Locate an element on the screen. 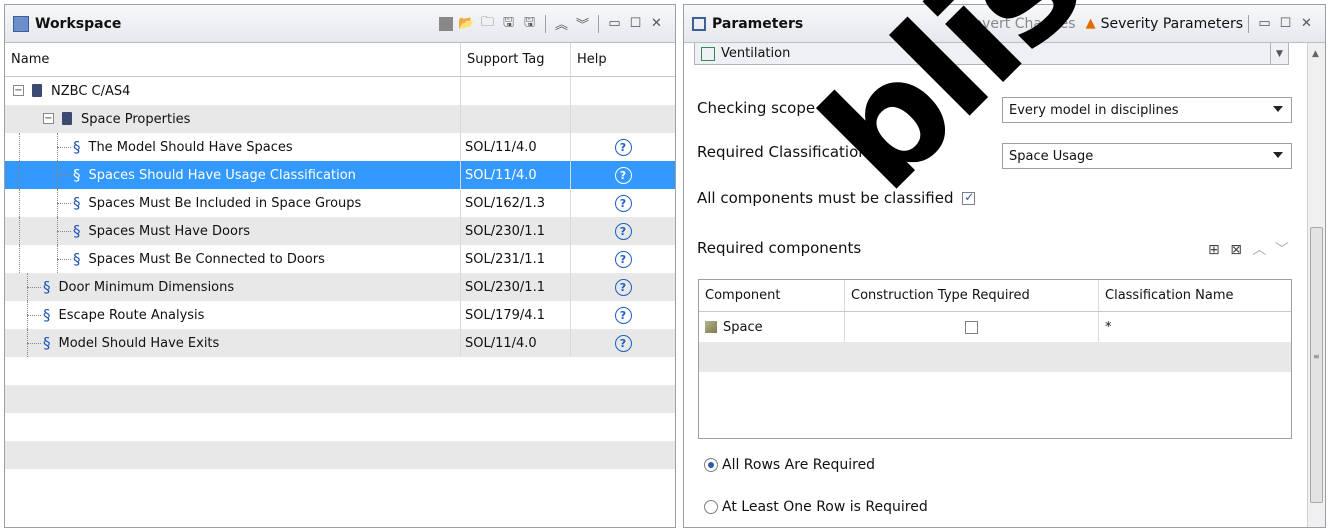 This screenshot has height=532, width=1330. table-row: § Escape Route Analysis SOL/179/4.1? is located at coordinates (340, 315).